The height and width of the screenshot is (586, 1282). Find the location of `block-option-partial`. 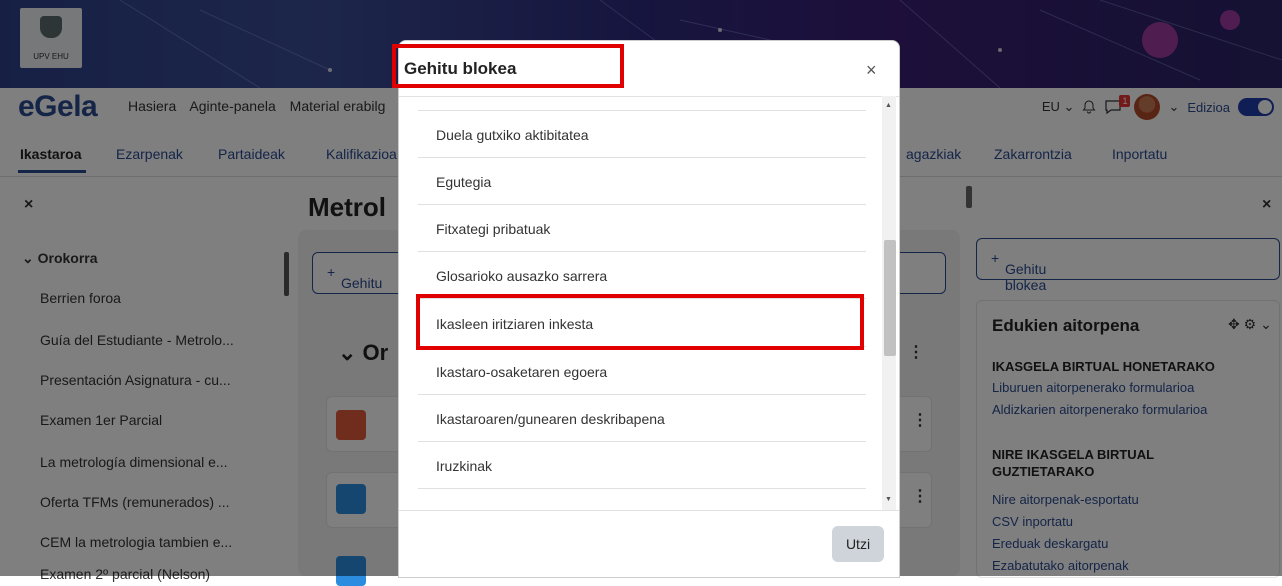

block-option-partial is located at coordinates (642, 500).